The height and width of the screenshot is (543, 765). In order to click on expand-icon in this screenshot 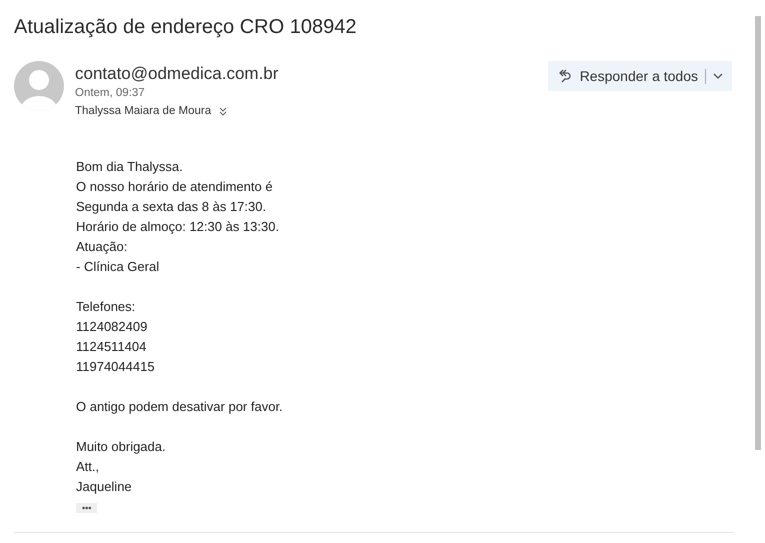, I will do `click(223, 111)`.